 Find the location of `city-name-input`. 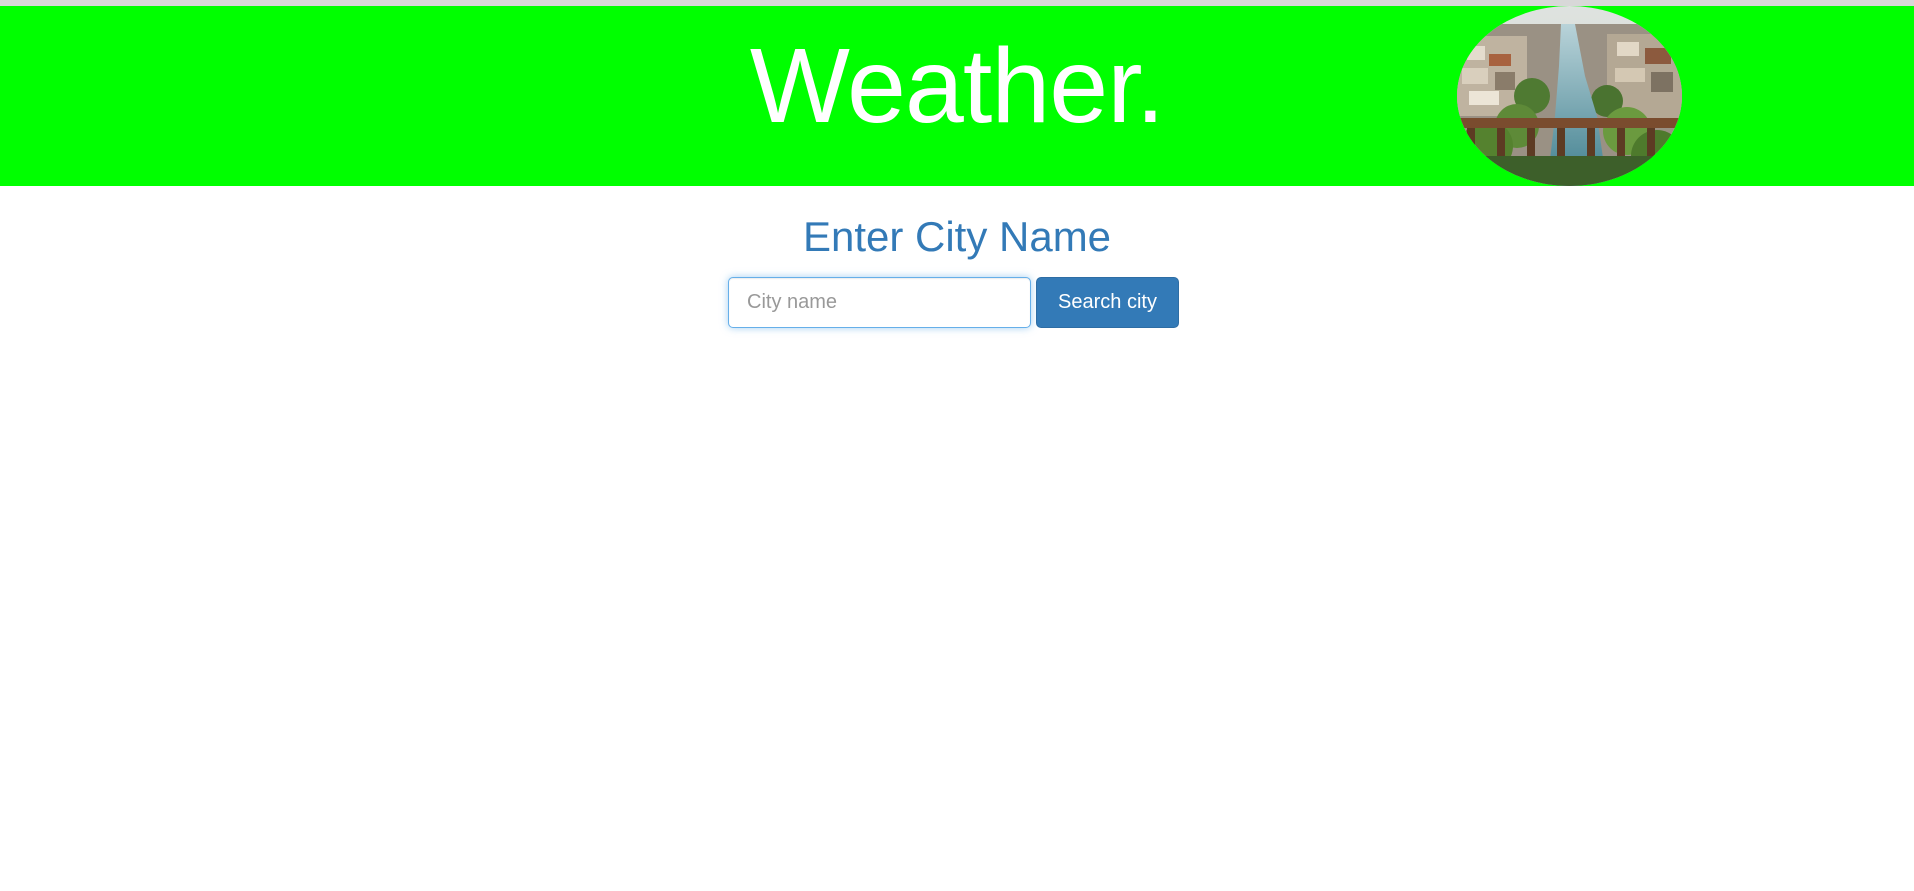

city-name-input is located at coordinates (879, 302).